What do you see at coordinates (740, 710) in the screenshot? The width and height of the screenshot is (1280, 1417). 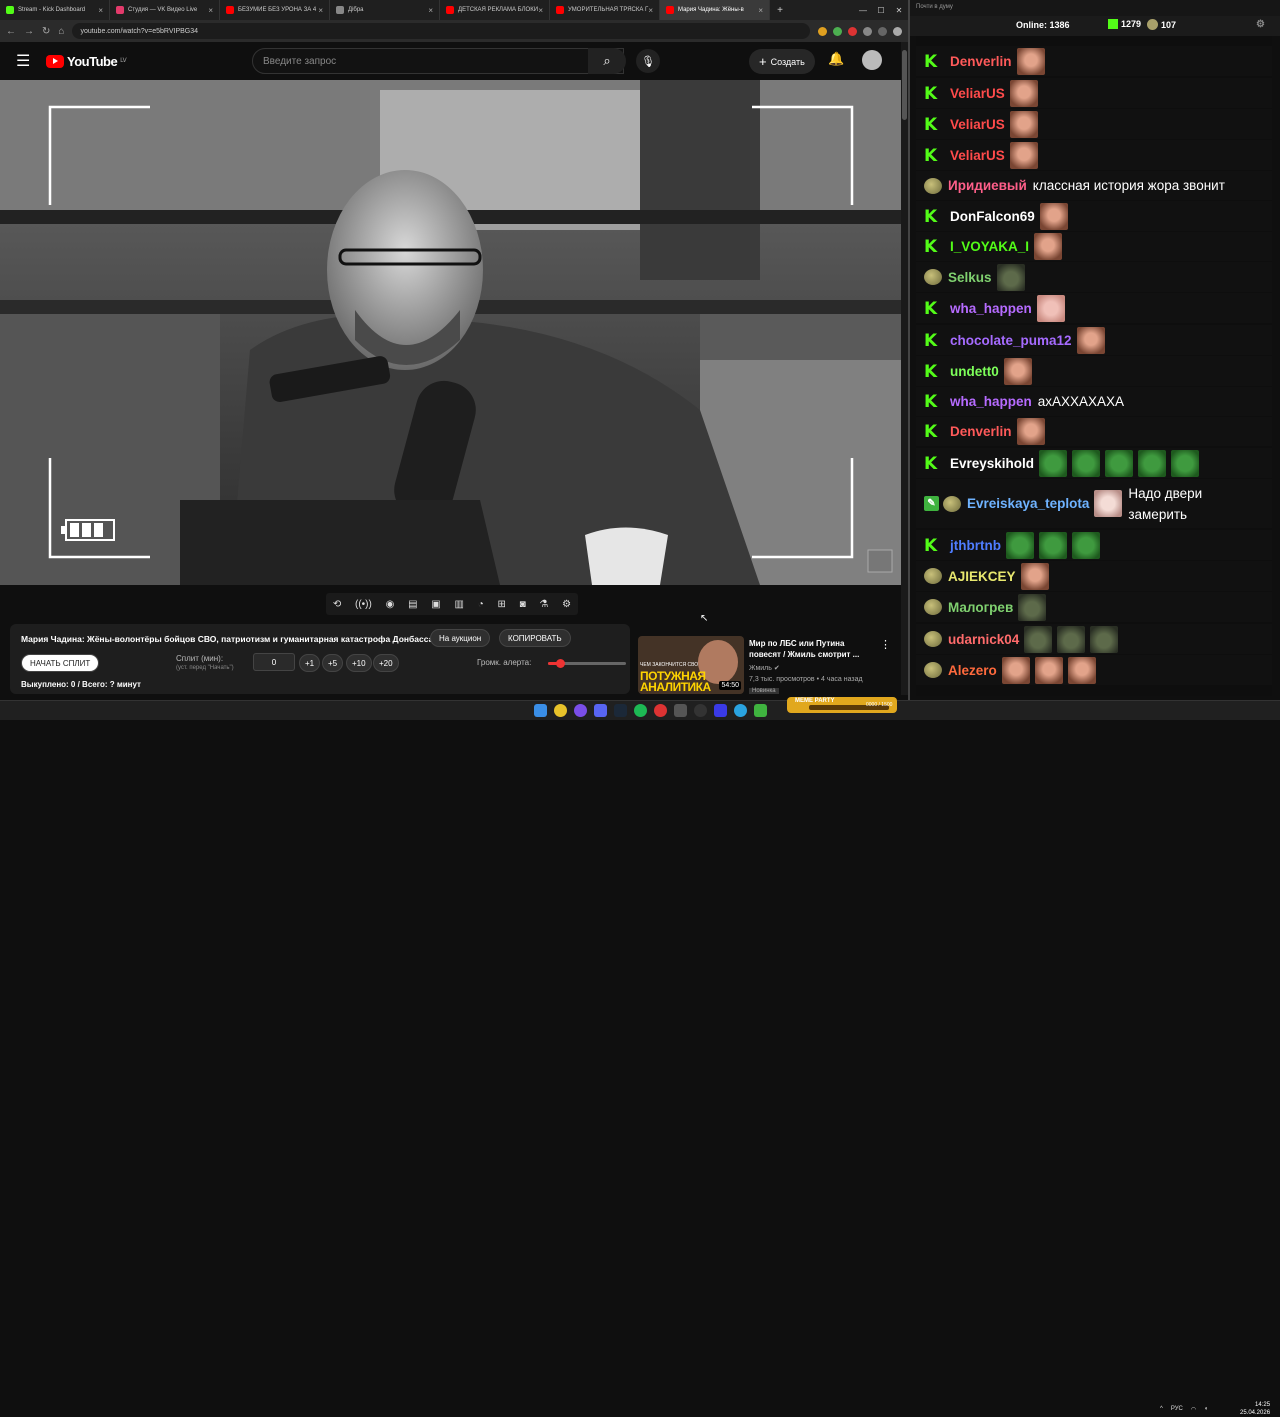 I see `telegram-icon` at bounding box center [740, 710].